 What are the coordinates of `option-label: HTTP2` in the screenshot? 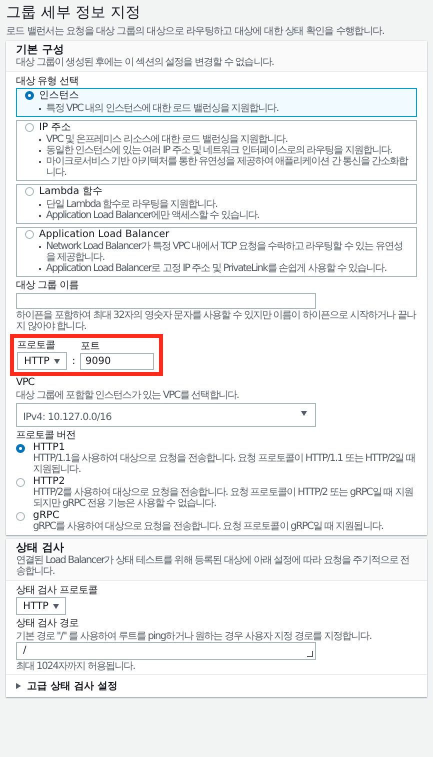 It's located at (49, 482).